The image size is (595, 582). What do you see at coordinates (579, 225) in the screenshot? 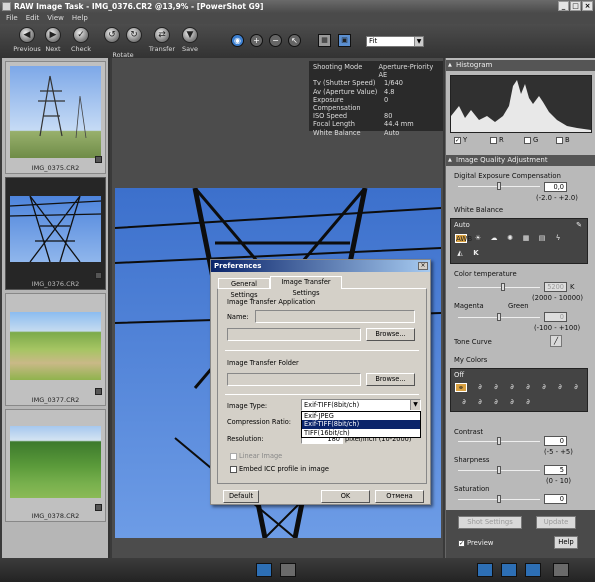
I see `eyedropper-icon: ✎` at bounding box center [579, 225].